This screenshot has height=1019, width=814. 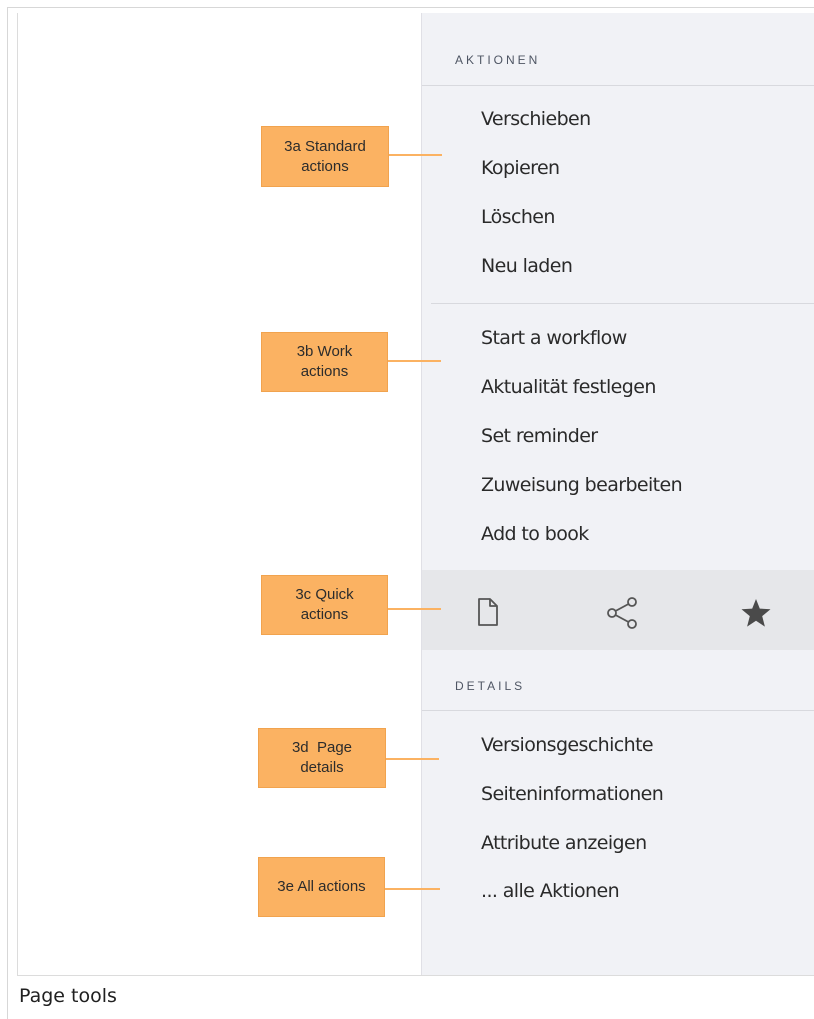 I want to click on callout-quick-line2: actions, so click(x=324, y=614).